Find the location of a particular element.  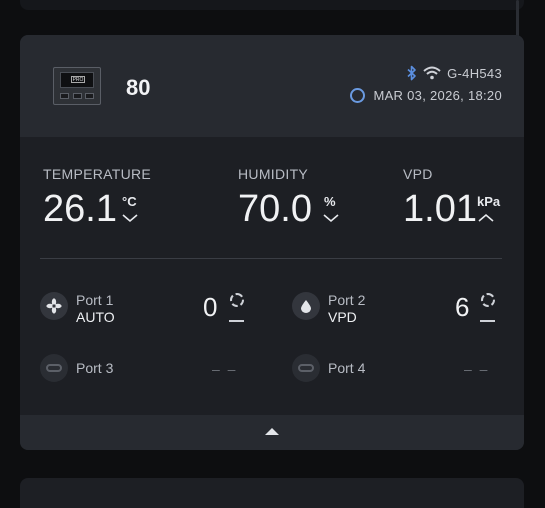

timestamp: MAR 03, 2026, 18:20 is located at coordinates (437, 95).